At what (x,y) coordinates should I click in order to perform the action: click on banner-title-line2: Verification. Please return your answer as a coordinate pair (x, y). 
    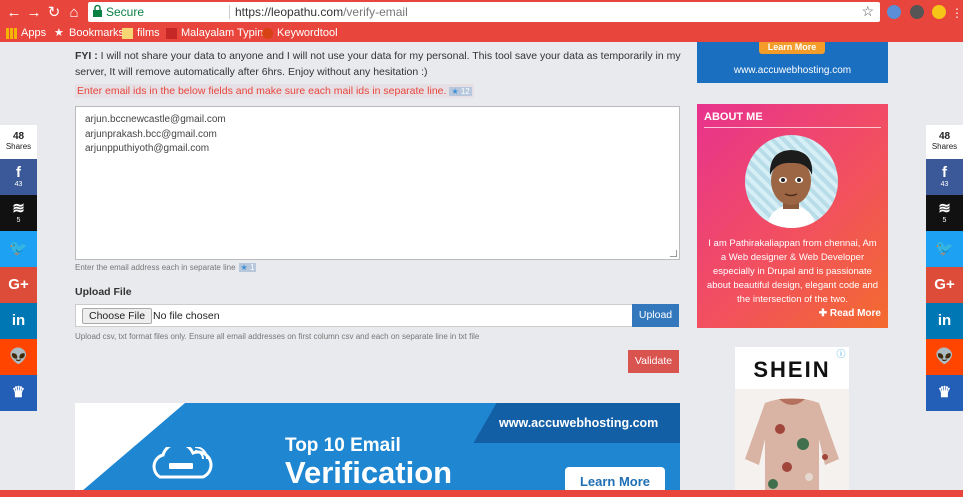
    Looking at the image, I should click on (369, 472).